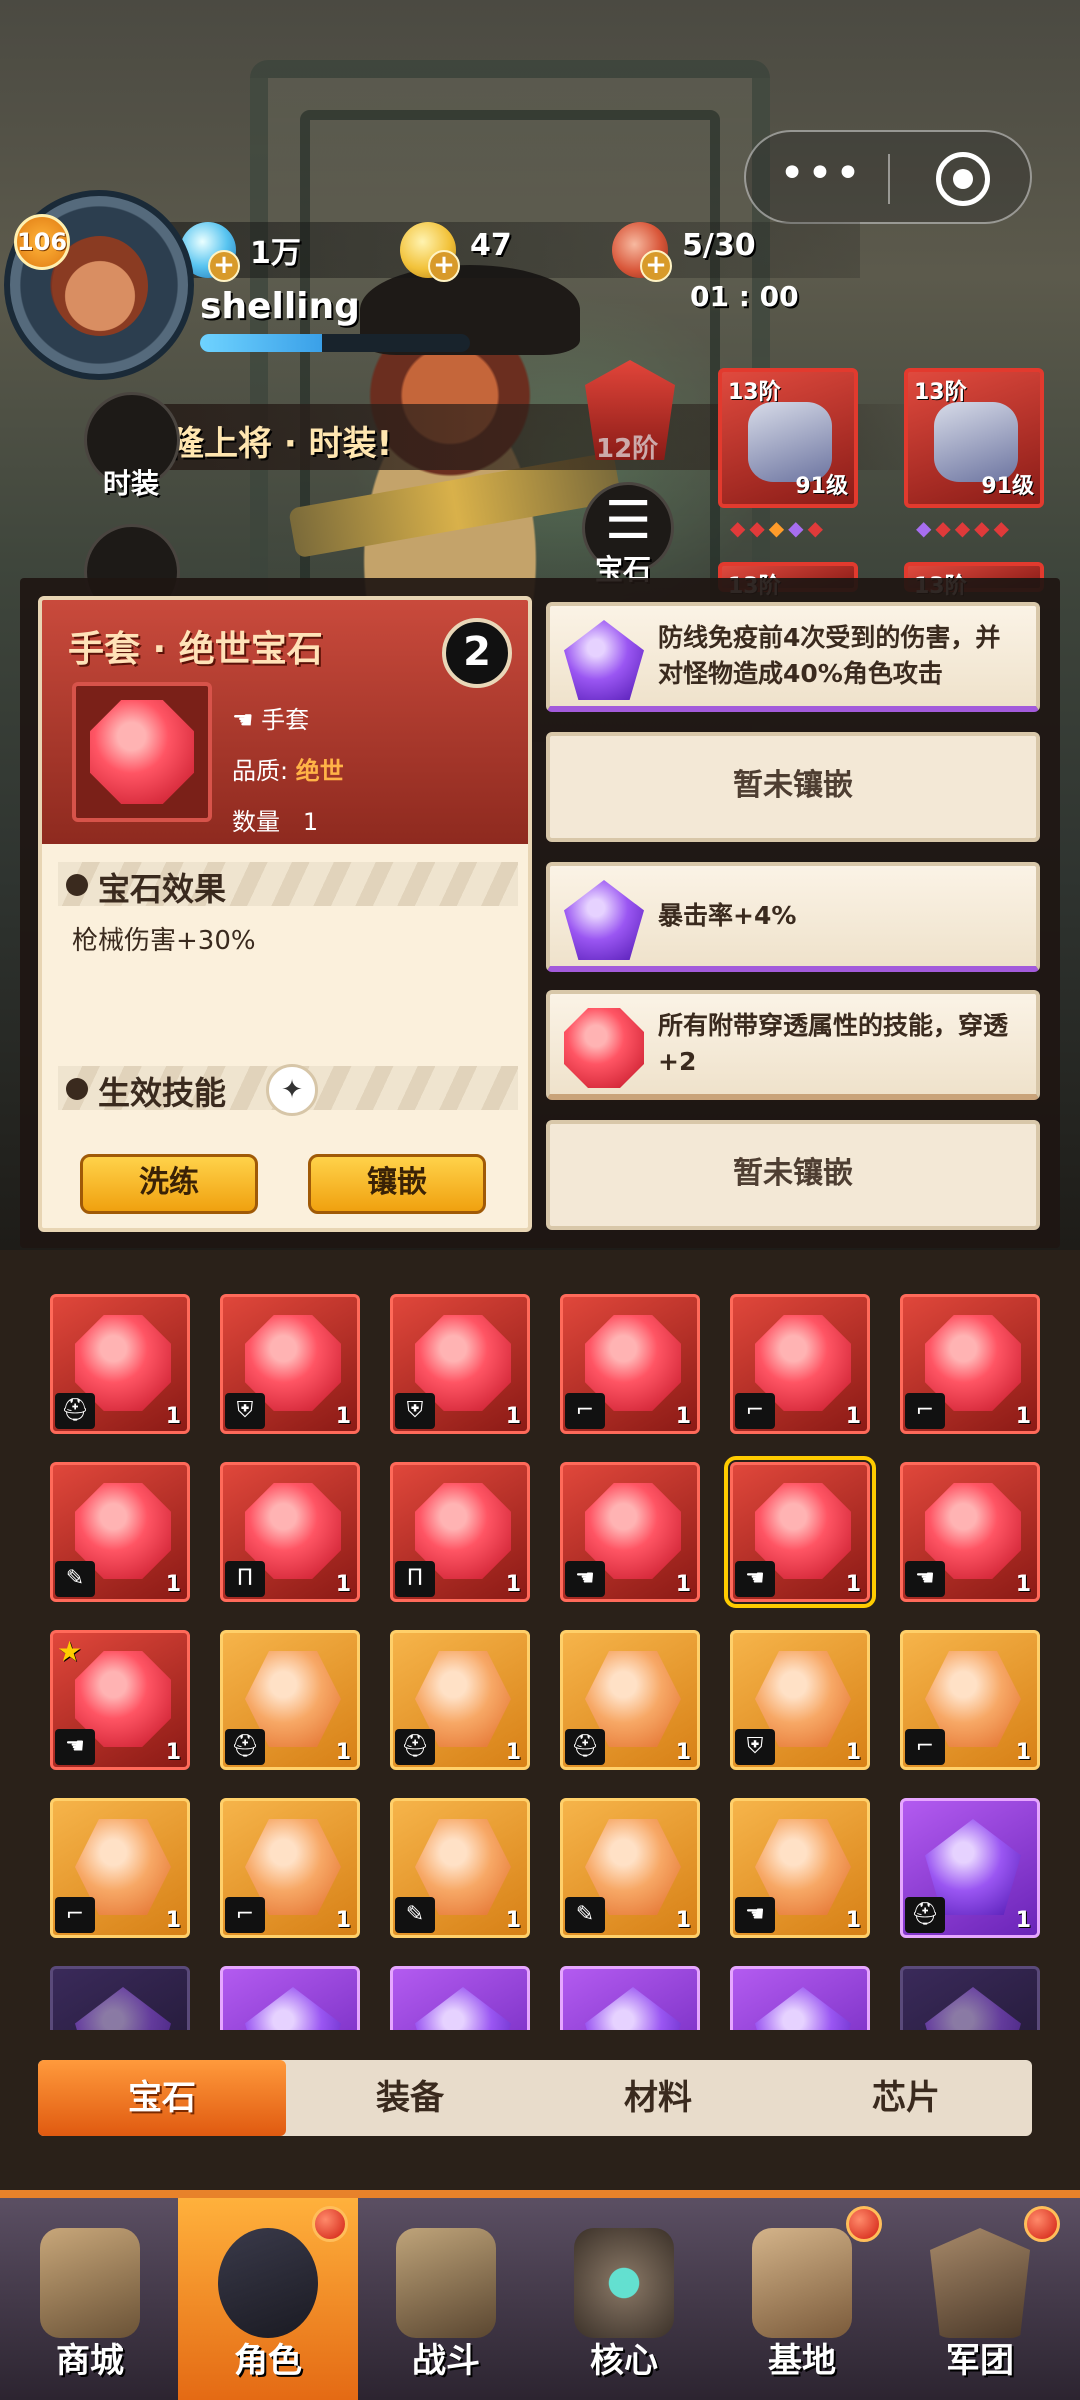  What do you see at coordinates (415, 1915) in the screenshot?
I see `arm-icon: ✎` at bounding box center [415, 1915].